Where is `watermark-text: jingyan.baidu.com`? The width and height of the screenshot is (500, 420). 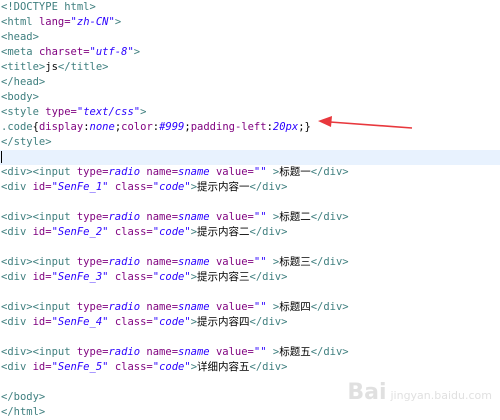 watermark-text: jingyan.baidu.com is located at coordinates (441, 395).